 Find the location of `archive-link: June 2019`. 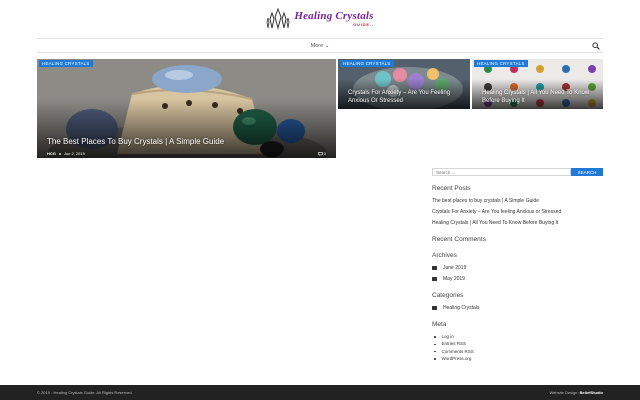

archive-link: June 2019 is located at coordinates (517, 268).